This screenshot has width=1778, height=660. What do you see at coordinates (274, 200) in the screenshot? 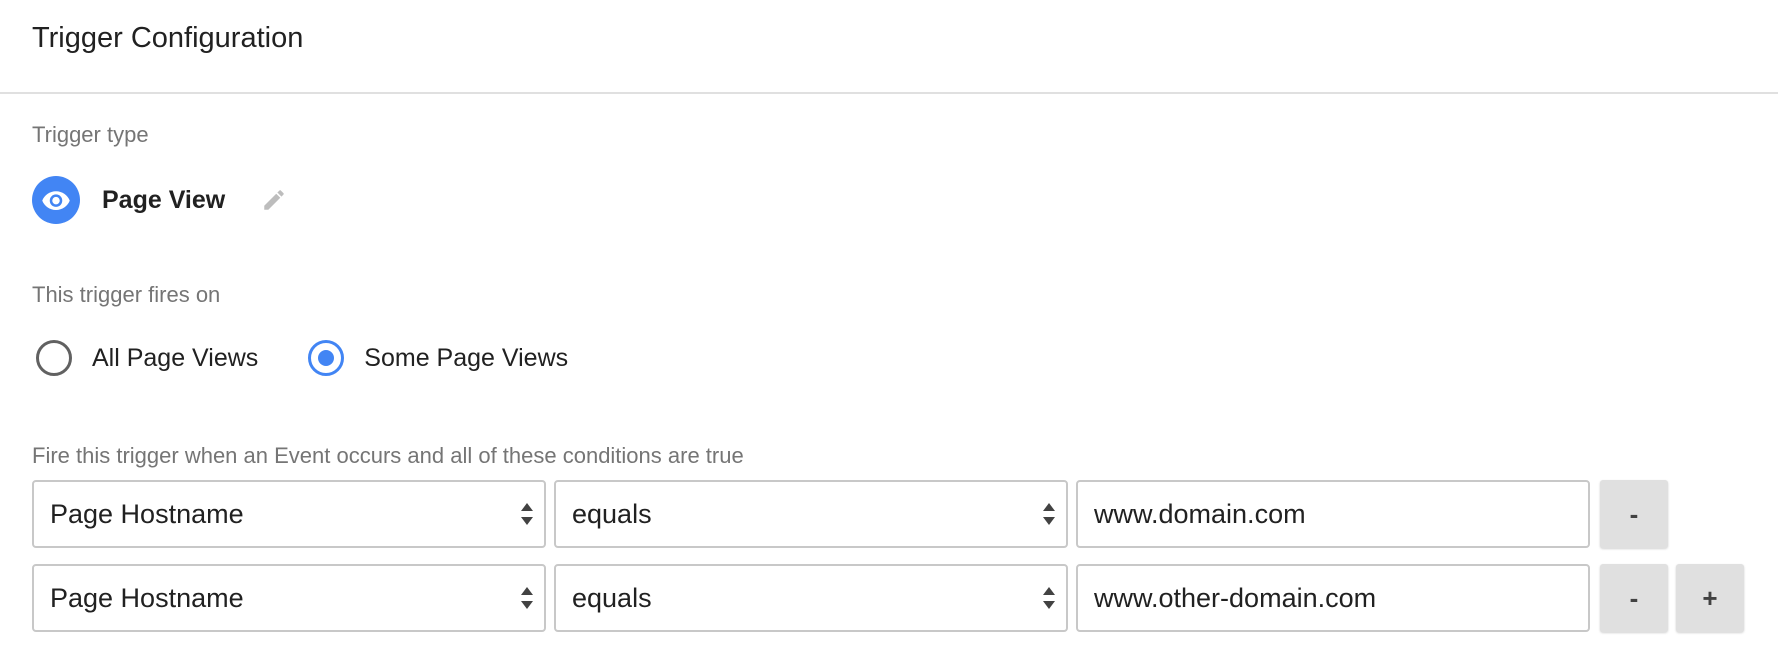
I see `edit-pencil-icon` at bounding box center [274, 200].